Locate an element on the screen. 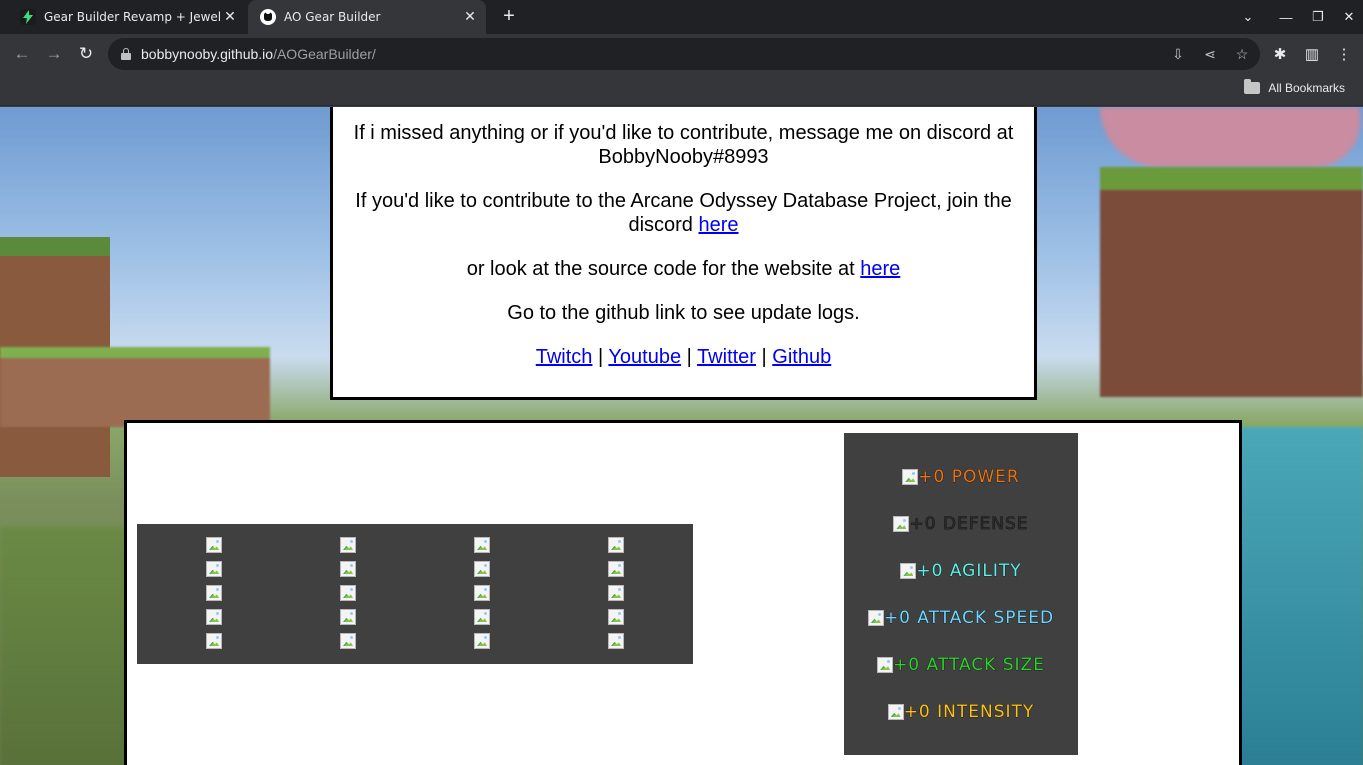 The image size is (1363, 765). stat-label: +0 INTENSITY is located at coordinates (969, 712).